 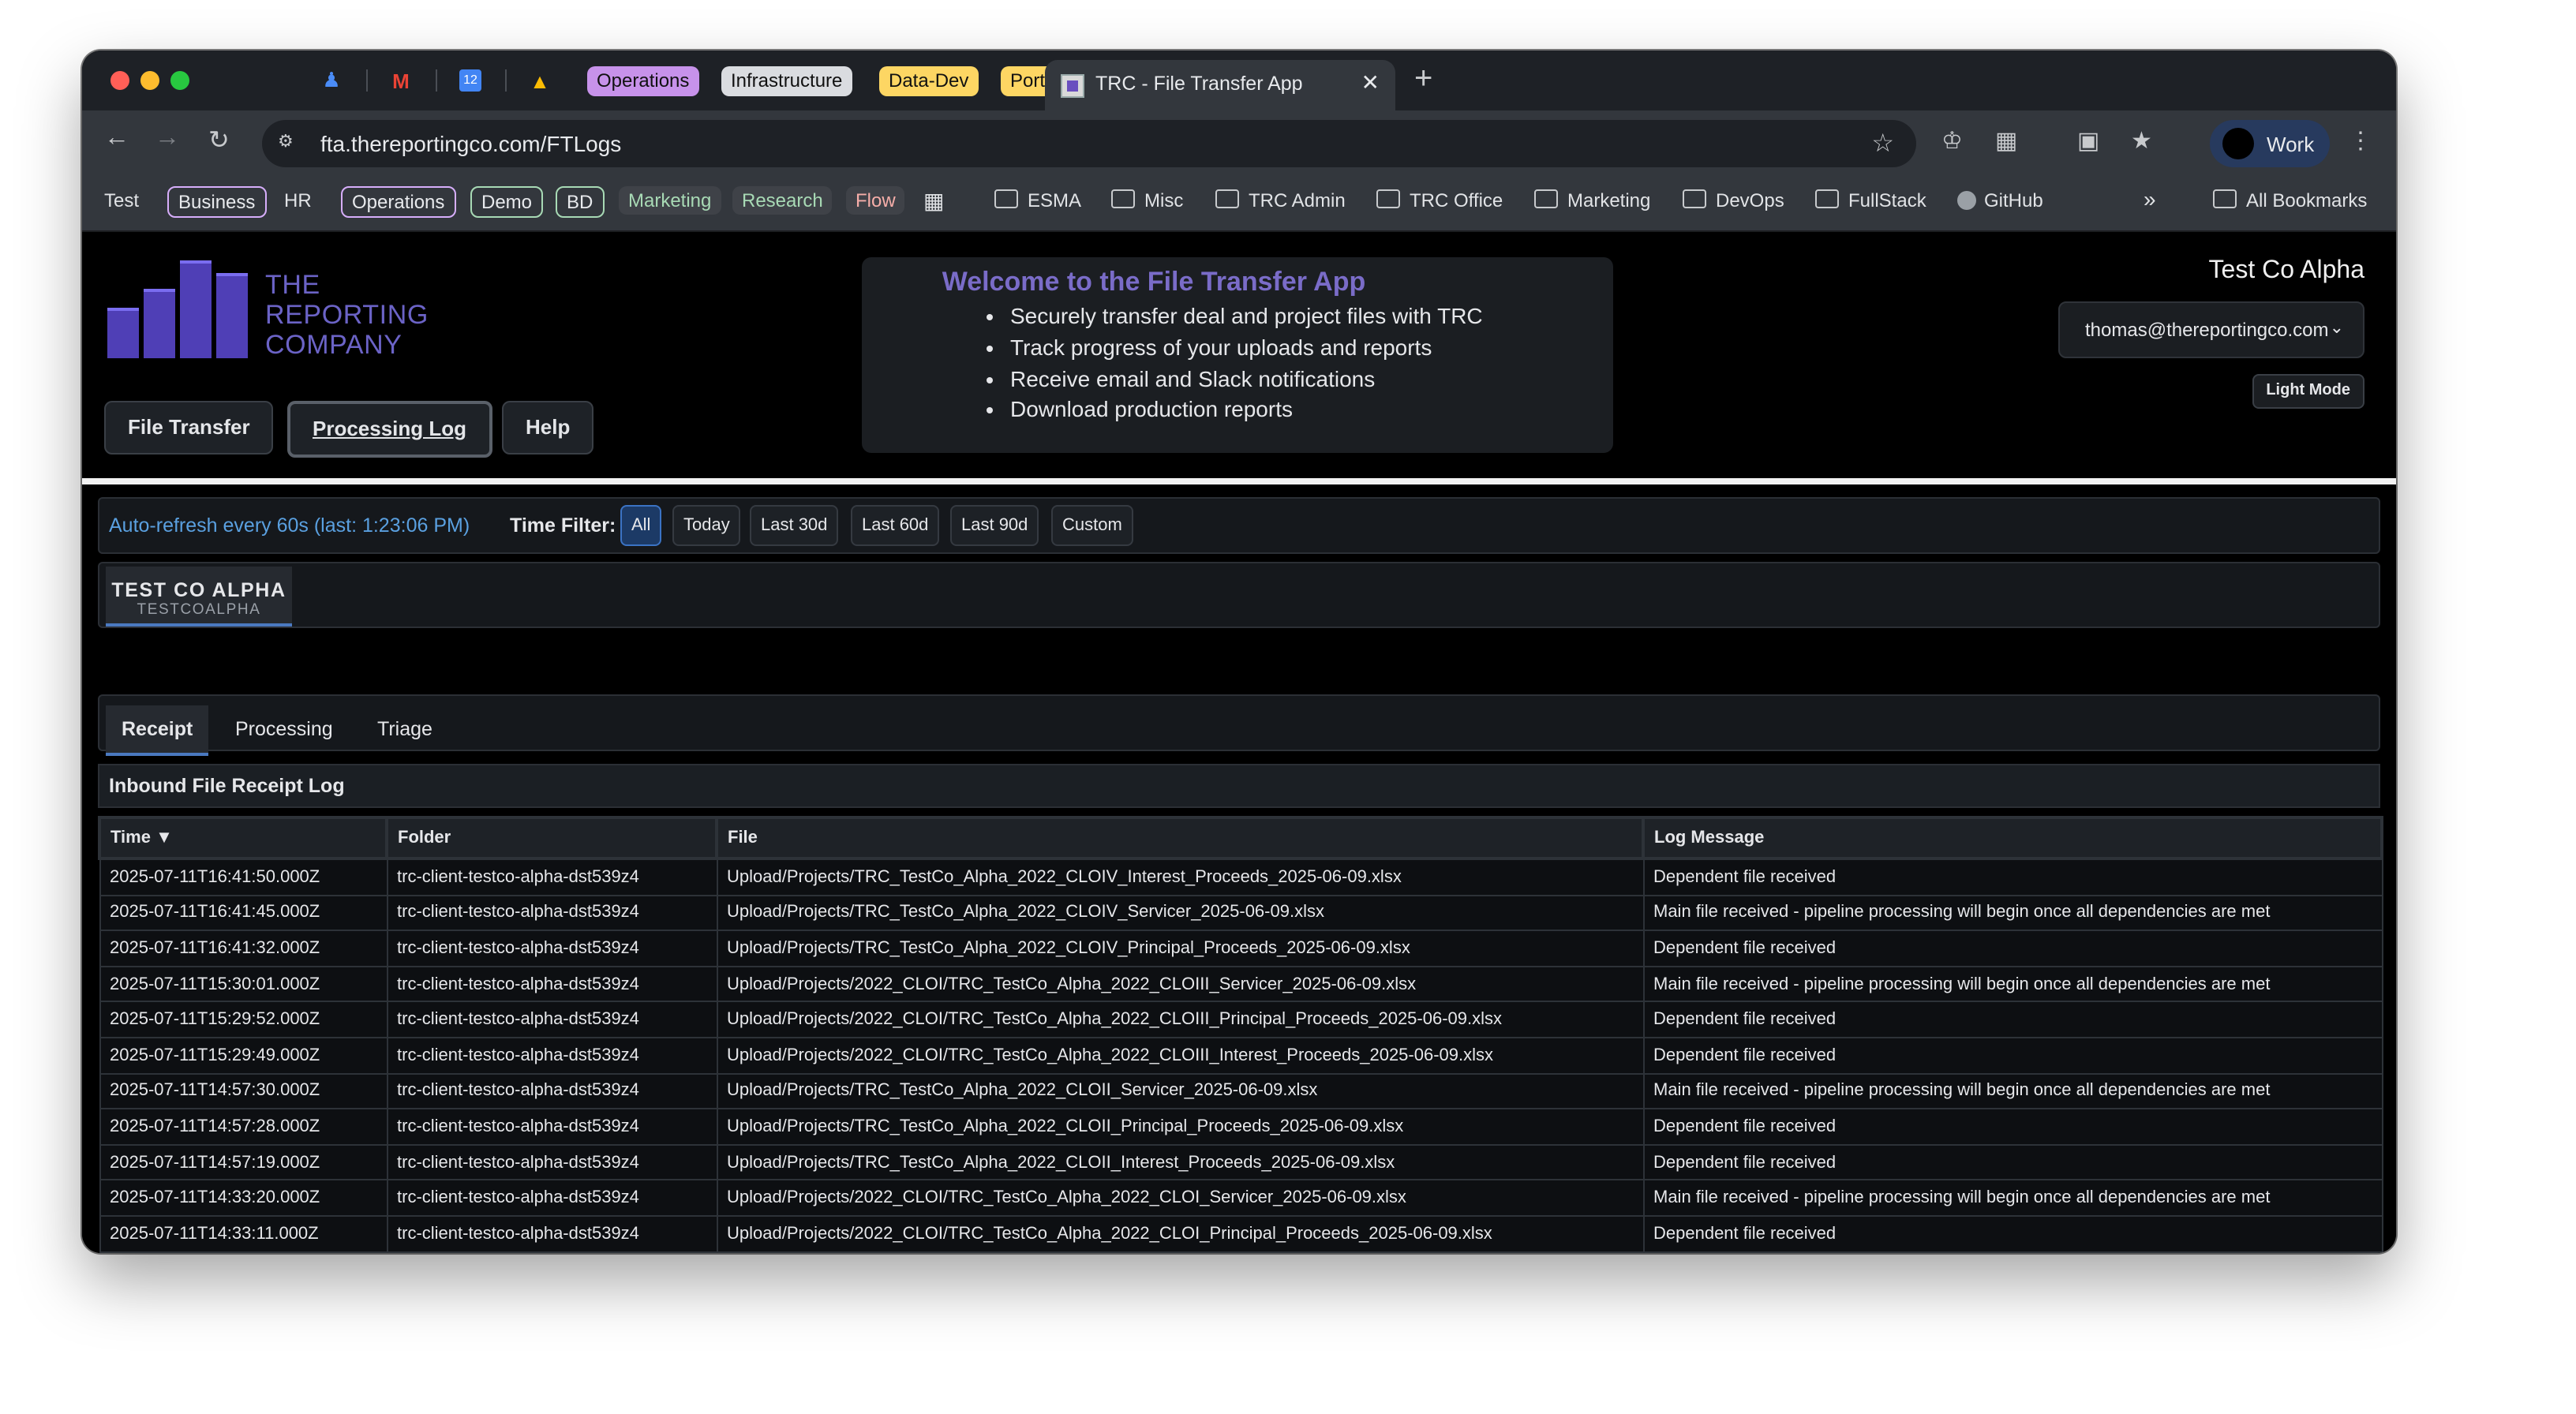 What do you see at coordinates (116, 139) in the screenshot?
I see `back-arrow-icon: ←` at bounding box center [116, 139].